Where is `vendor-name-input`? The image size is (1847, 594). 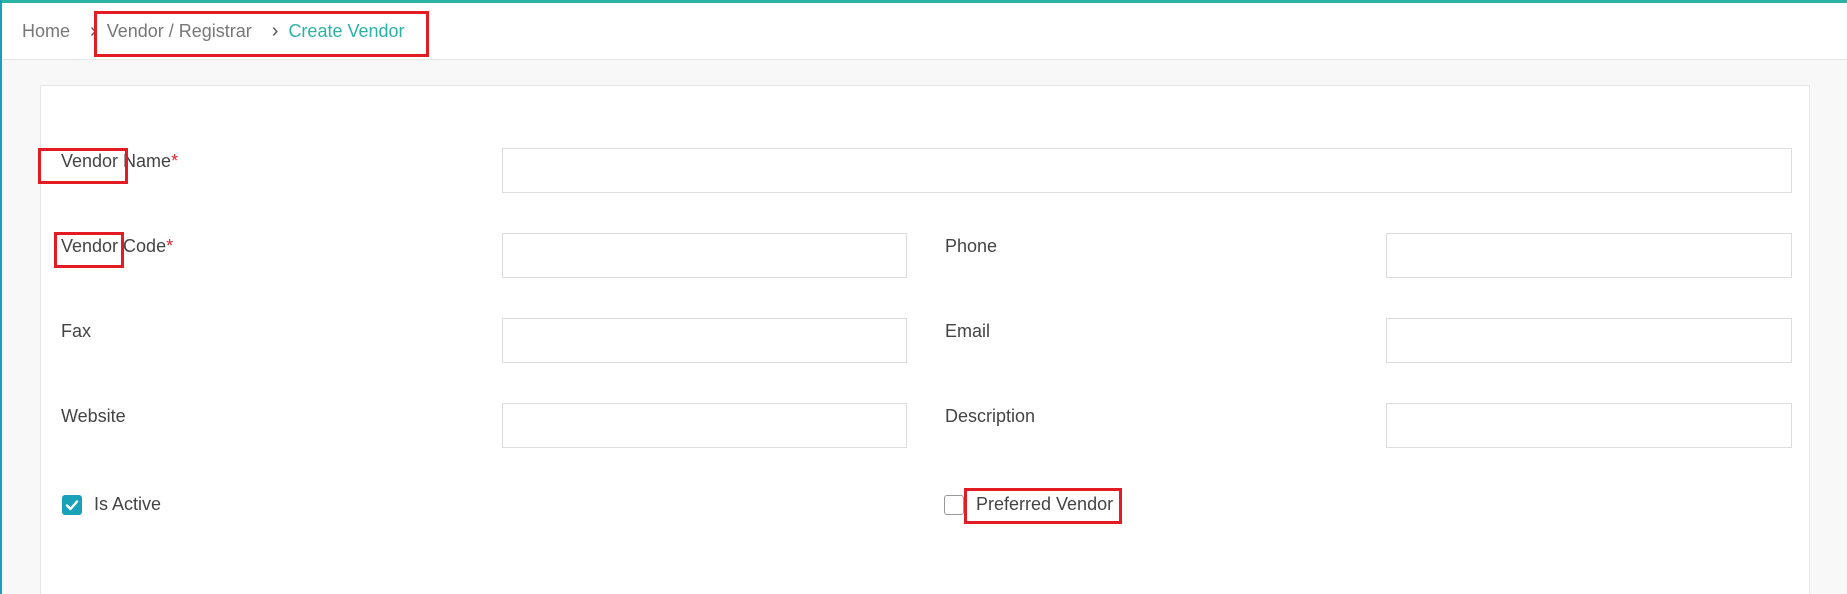
vendor-name-input is located at coordinates (1147, 170).